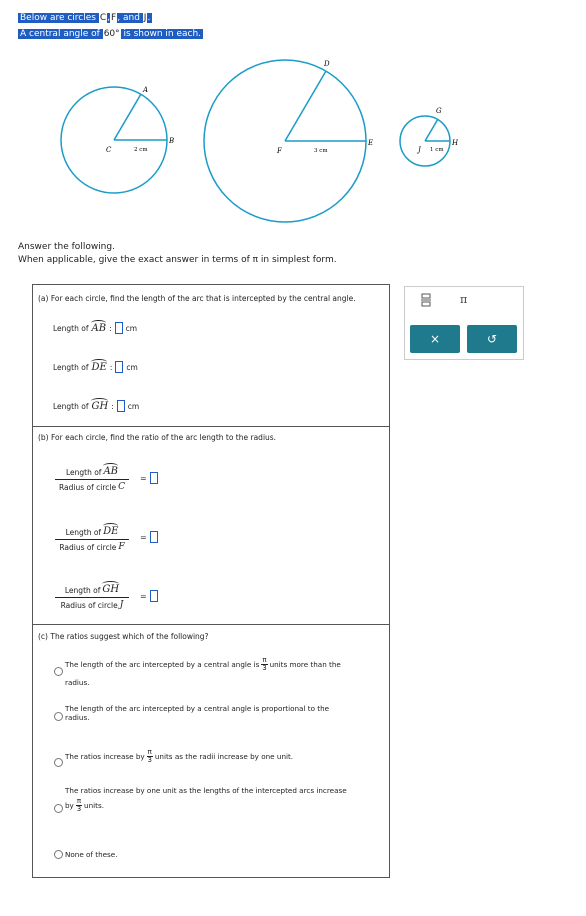 This screenshot has width=586, height=916. What do you see at coordinates (463, 299) in the screenshot?
I see `pi-button: π` at bounding box center [463, 299].